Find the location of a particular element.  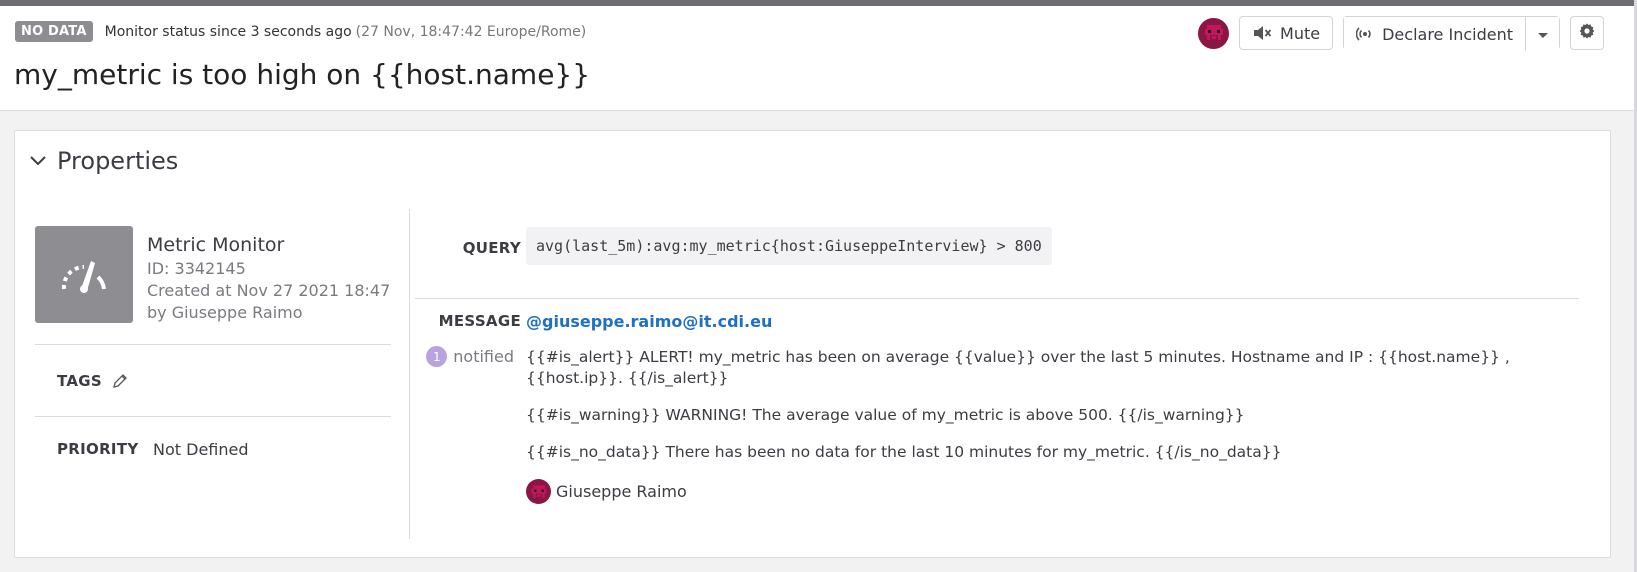

monitor-created-by: by Giuseppe Raimo is located at coordinates (225, 312).